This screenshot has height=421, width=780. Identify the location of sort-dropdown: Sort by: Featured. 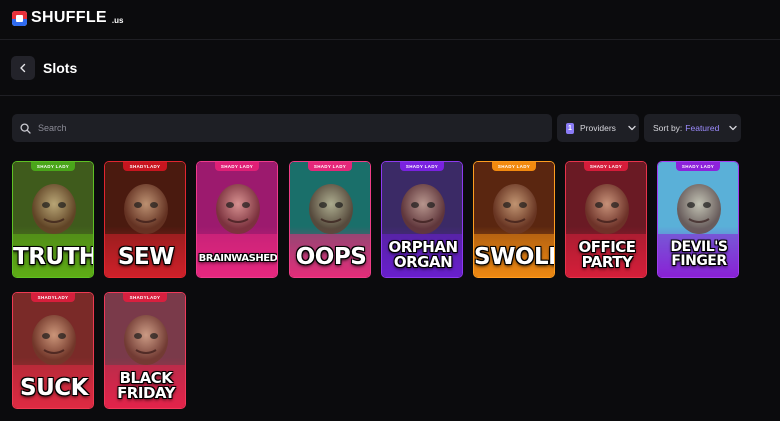
(692, 128).